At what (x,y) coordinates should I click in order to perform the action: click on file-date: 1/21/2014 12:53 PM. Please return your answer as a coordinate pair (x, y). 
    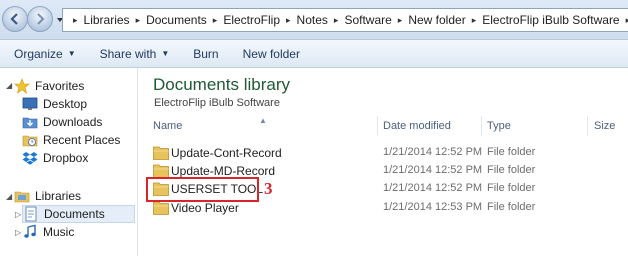
    Looking at the image, I should click on (433, 207).